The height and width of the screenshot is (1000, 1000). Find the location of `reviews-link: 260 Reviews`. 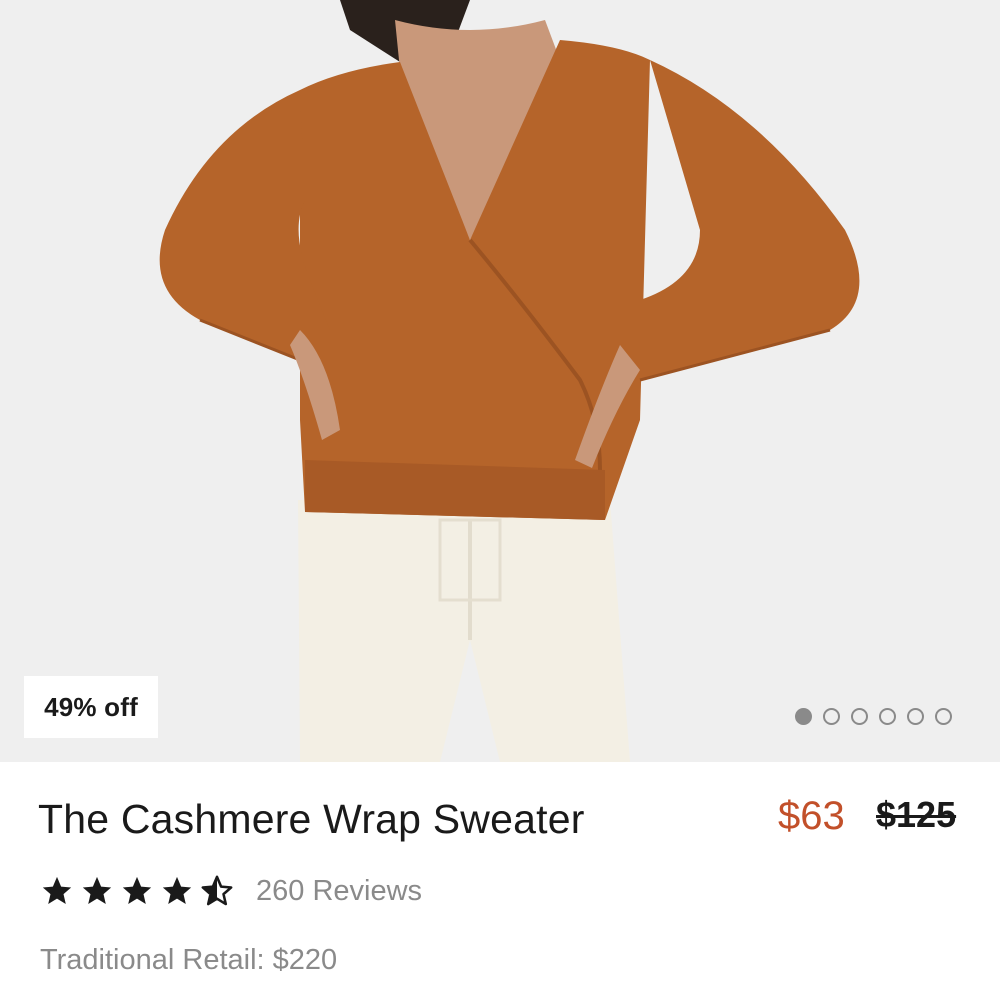

reviews-link: 260 Reviews is located at coordinates (339, 891).